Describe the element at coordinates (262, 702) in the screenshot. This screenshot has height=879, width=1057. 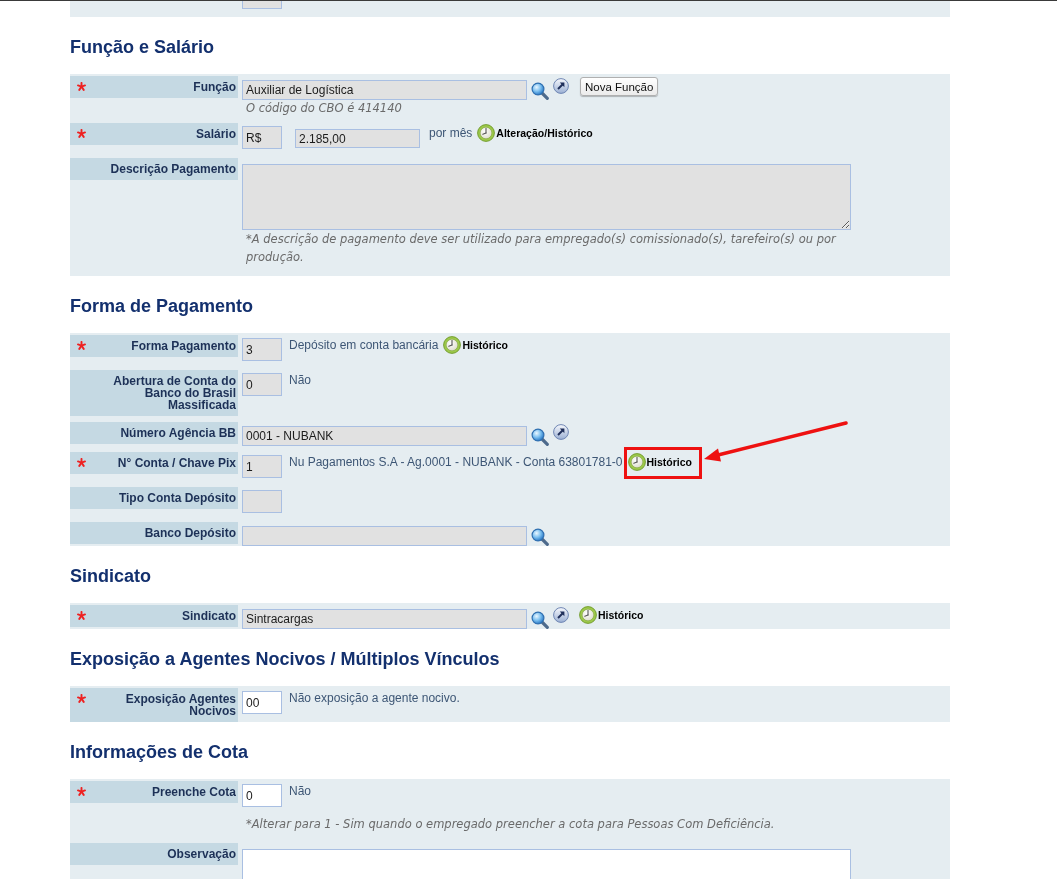
I see `text-field: 00` at that location.